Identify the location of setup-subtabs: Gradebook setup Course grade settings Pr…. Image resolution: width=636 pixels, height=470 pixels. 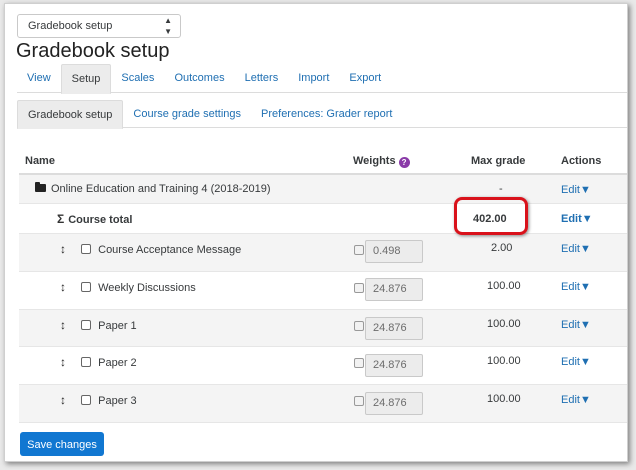
(322, 114).